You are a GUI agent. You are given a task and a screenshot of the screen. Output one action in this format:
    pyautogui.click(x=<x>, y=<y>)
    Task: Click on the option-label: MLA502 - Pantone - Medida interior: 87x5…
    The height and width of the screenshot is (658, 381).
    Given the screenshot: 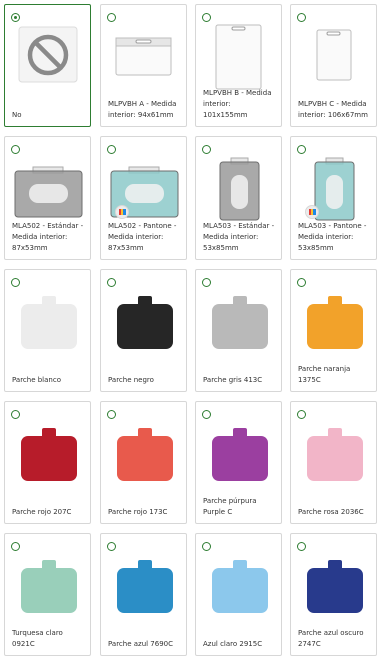 What is the action you would take?
    pyautogui.click(x=142, y=237)
    